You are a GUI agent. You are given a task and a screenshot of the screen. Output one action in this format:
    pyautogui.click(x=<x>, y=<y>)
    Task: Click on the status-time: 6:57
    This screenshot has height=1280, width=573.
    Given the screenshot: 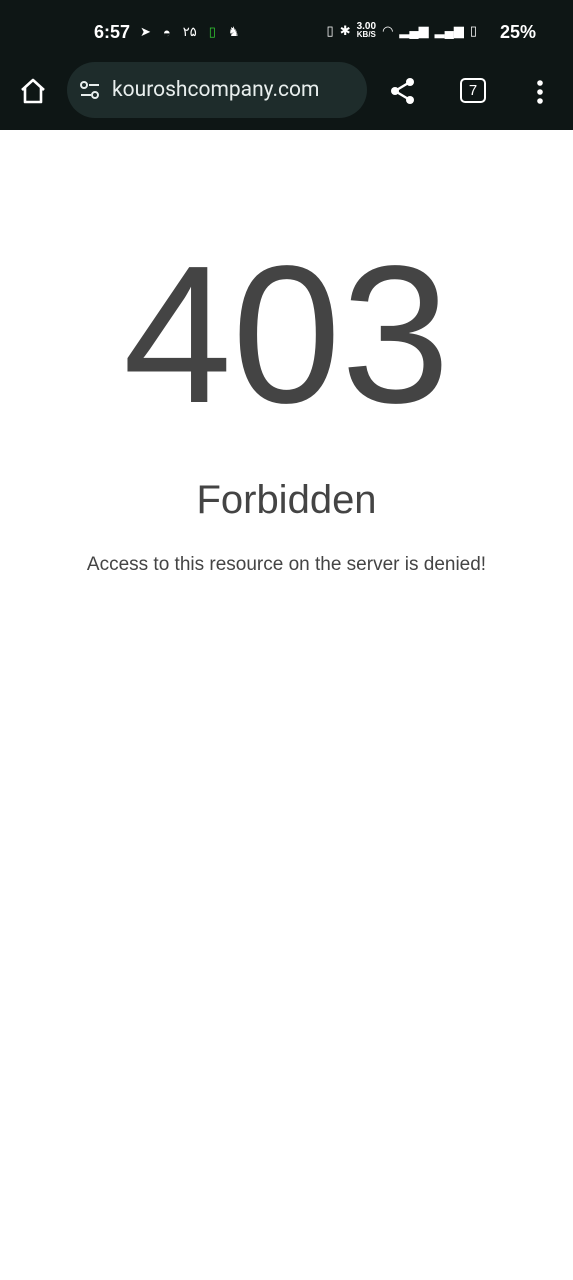 What is the action you would take?
    pyautogui.click(x=112, y=32)
    